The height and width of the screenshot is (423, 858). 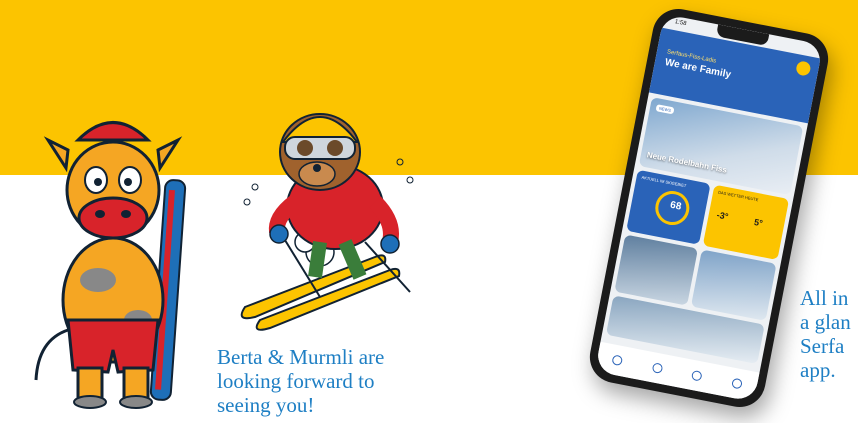 What do you see at coordinates (664, 181) in the screenshot?
I see `lifts-tile-label: AKTUELL IM SKIGEBIET` at bounding box center [664, 181].